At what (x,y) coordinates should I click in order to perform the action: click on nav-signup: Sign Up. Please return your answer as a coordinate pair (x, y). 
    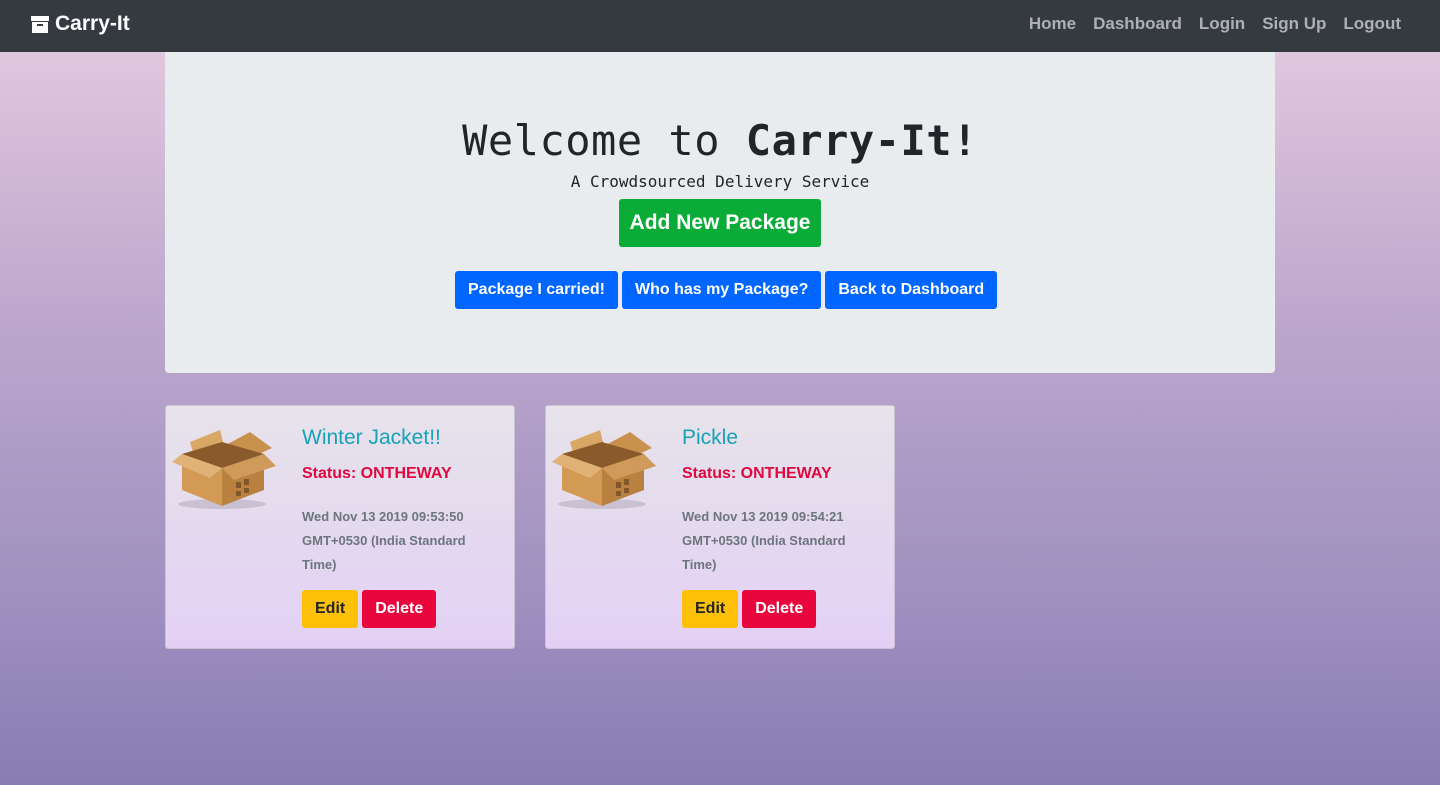
    Looking at the image, I should click on (1294, 24).